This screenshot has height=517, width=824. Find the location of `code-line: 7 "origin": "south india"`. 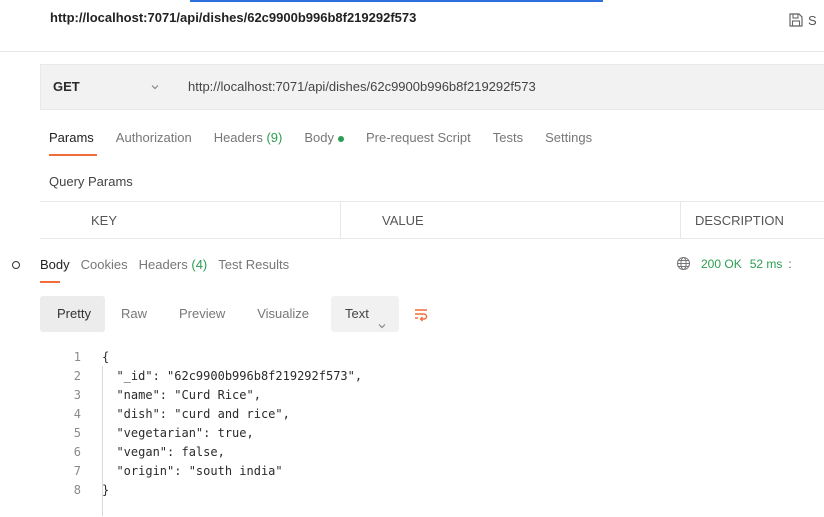

code-line: 7 "origin": "south india" is located at coordinates (208, 471).